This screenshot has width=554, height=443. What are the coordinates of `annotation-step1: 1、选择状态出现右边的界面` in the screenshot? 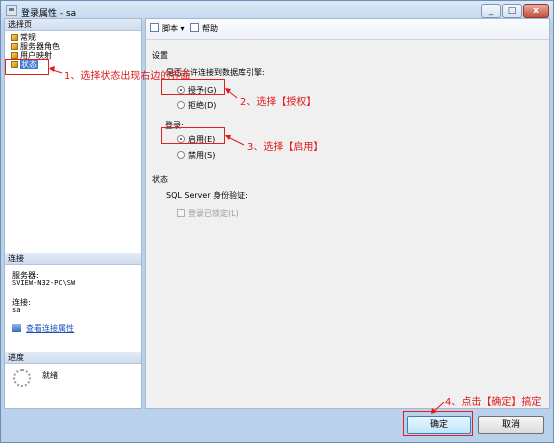 It's located at (127, 76).